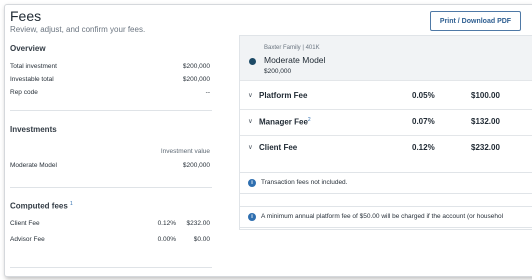  Describe the element at coordinates (27, 239) in the screenshot. I see `row-label: Advisor Fee` at that location.